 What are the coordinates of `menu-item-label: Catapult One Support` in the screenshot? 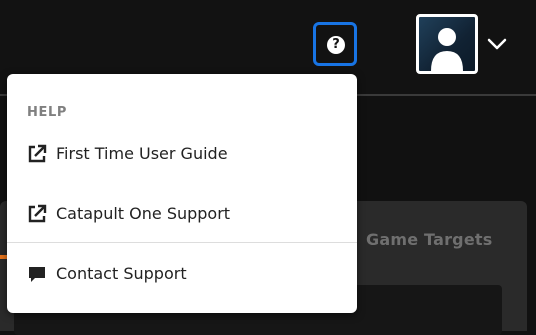 It's located at (143, 213).